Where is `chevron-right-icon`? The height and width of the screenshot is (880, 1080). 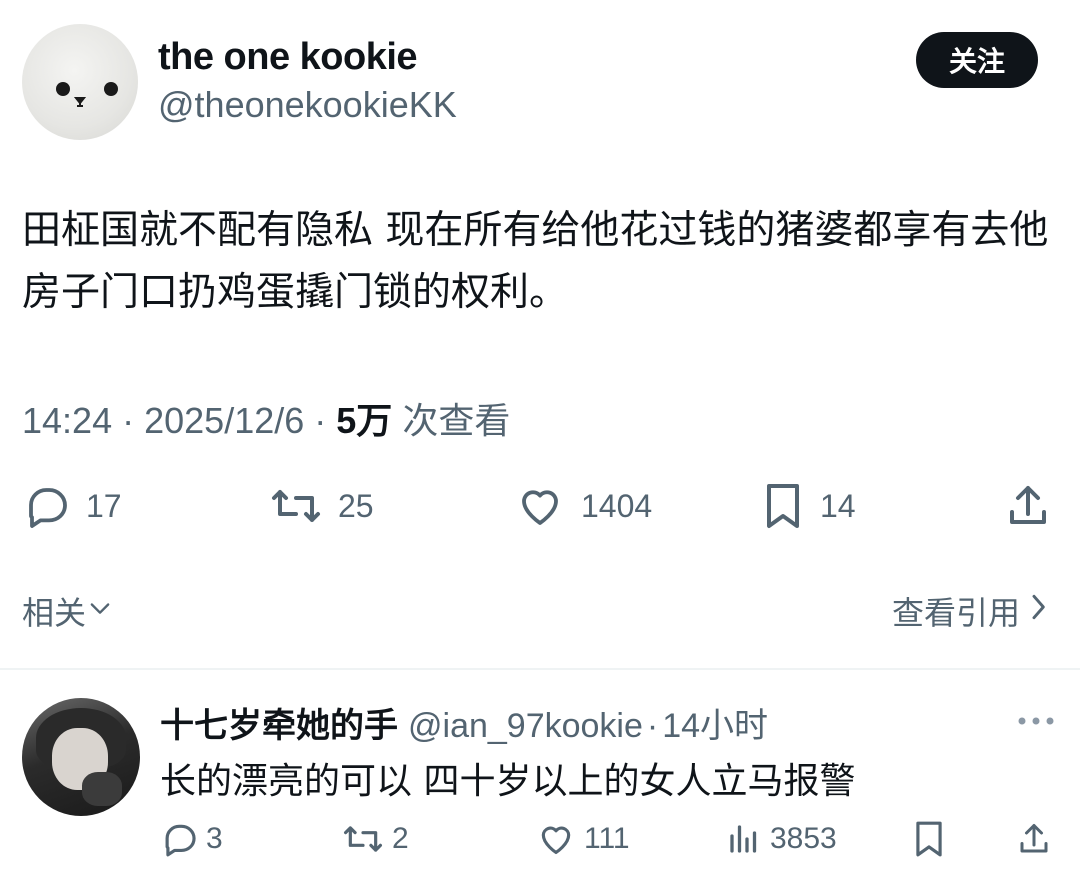 chevron-right-icon is located at coordinates (1038, 611).